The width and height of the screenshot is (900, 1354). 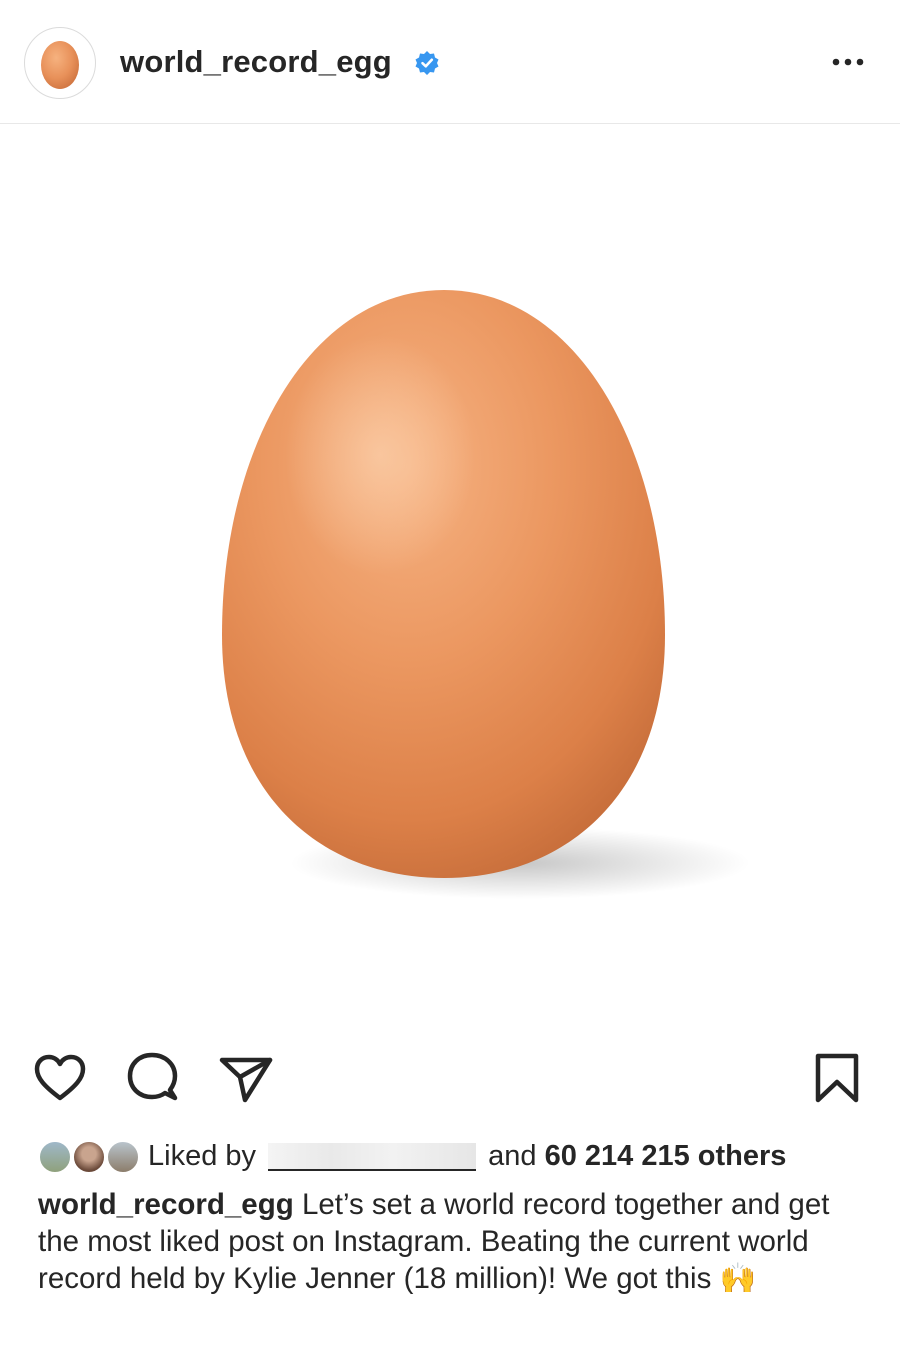 What do you see at coordinates (202, 1156) in the screenshot?
I see `liked-by-label: Liked by` at bounding box center [202, 1156].